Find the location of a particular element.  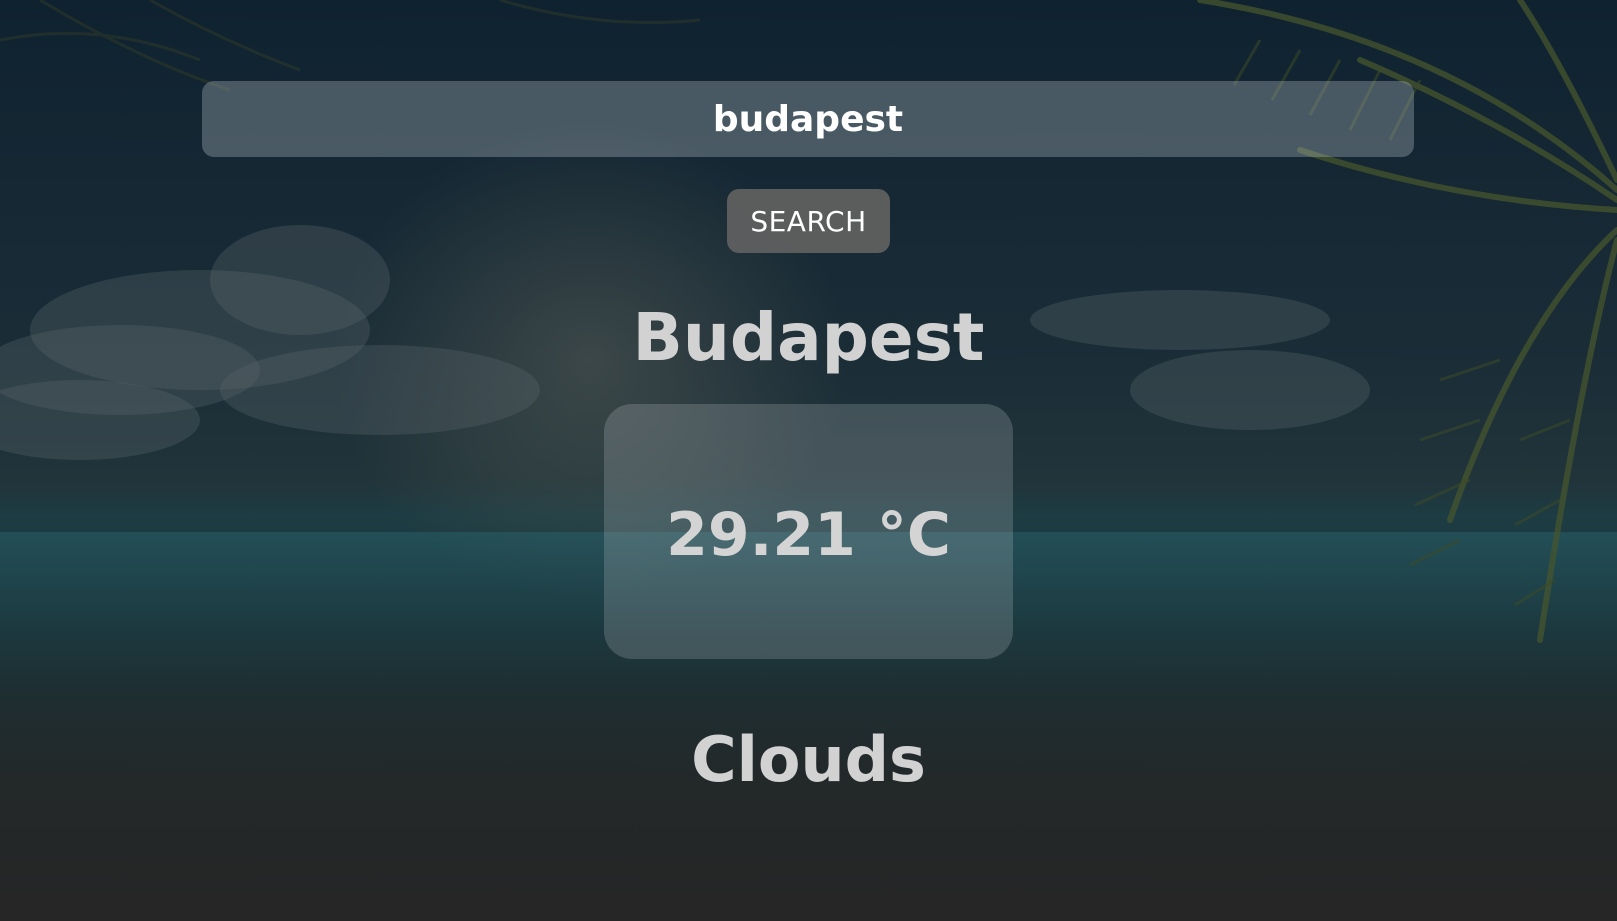

temperature-card: 29.21 °C is located at coordinates (808, 531).